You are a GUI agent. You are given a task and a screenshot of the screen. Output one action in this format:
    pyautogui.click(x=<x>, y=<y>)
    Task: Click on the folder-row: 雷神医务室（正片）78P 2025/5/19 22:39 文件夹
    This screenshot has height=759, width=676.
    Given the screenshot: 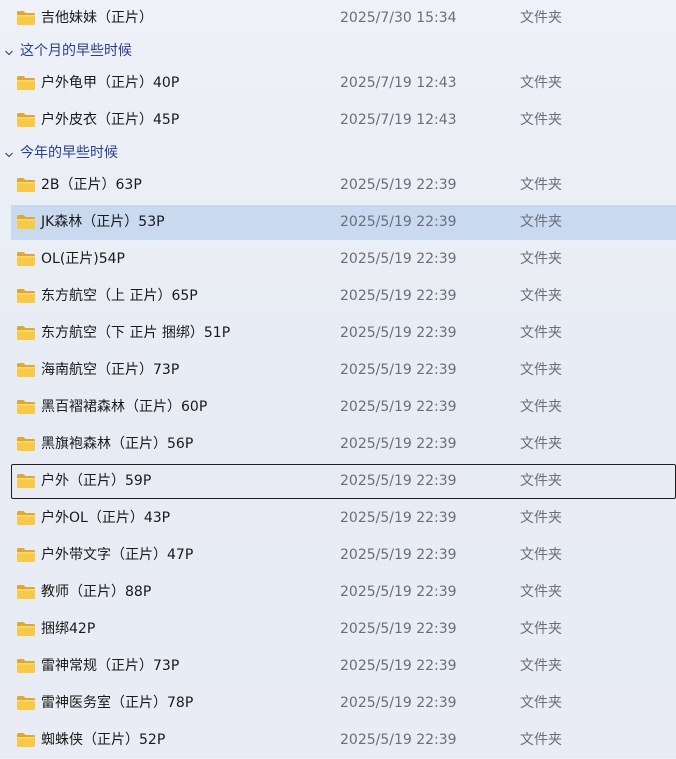 What is the action you would take?
    pyautogui.click(x=338, y=703)
    